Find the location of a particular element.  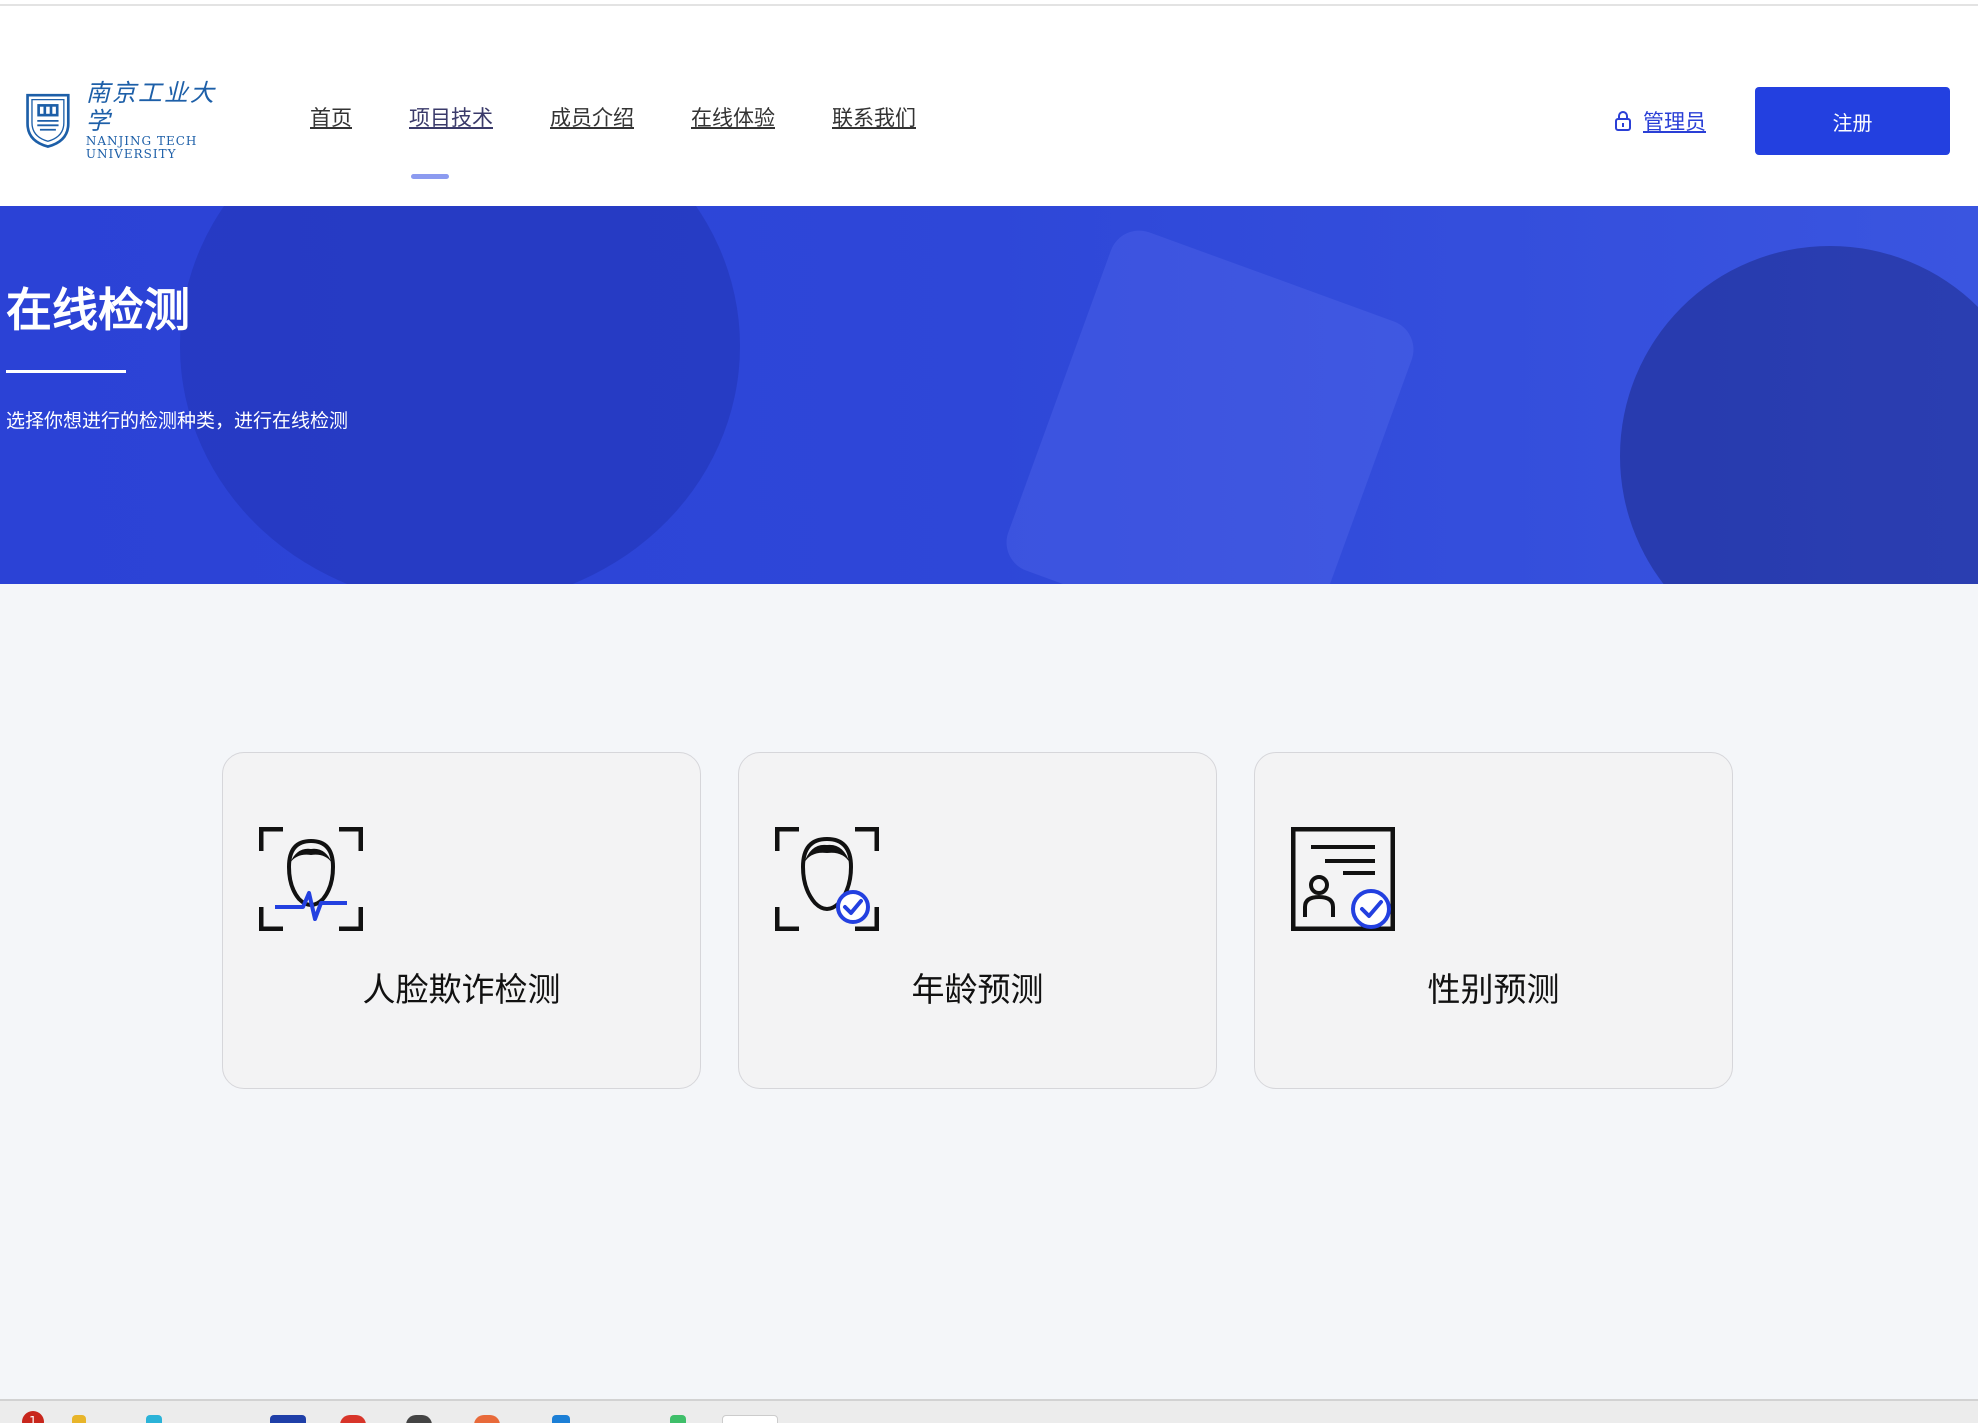

card-age-prediction: 年龄预测 is located at coordinates (977, 920).